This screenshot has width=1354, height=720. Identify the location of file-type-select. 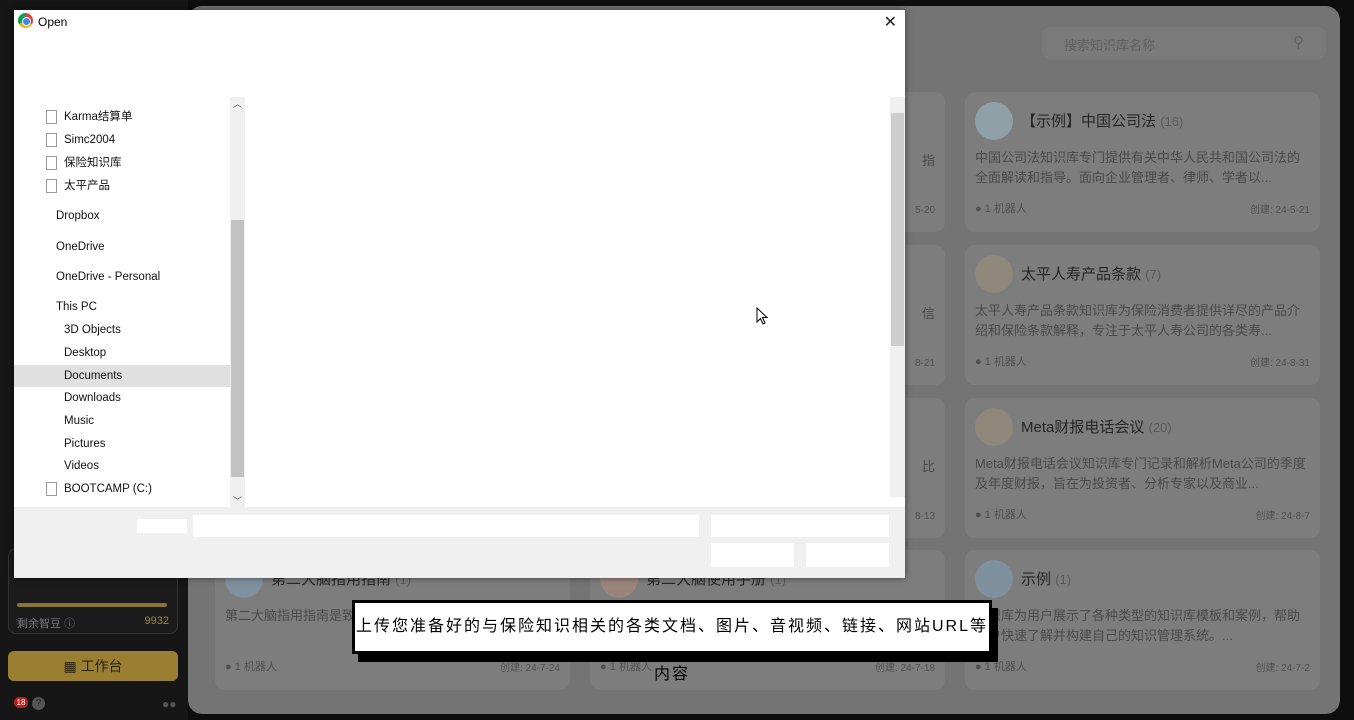
(800, 526).